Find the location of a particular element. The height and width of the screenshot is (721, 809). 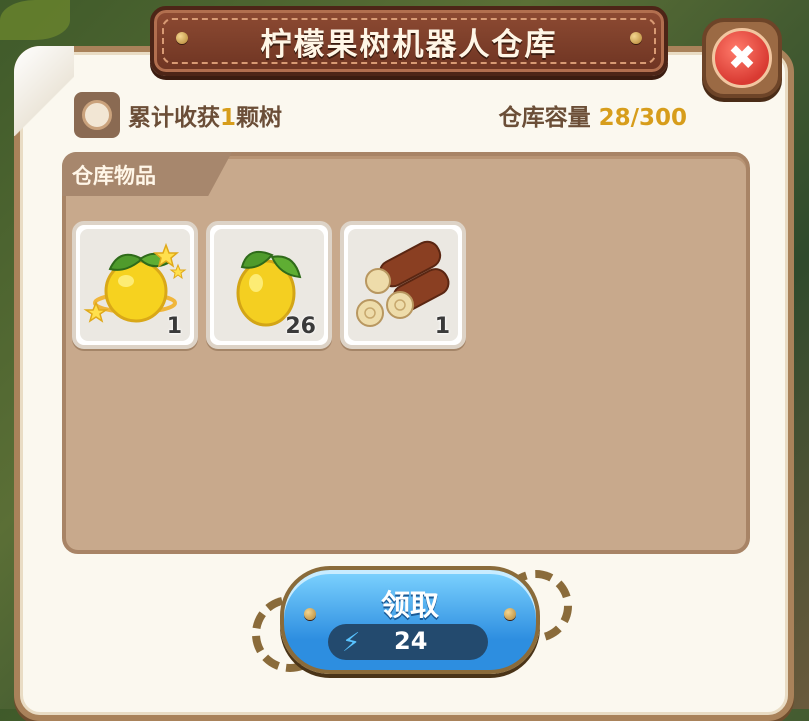

energy-cost: ⚡ 24 is located at coordinates (408, 642).